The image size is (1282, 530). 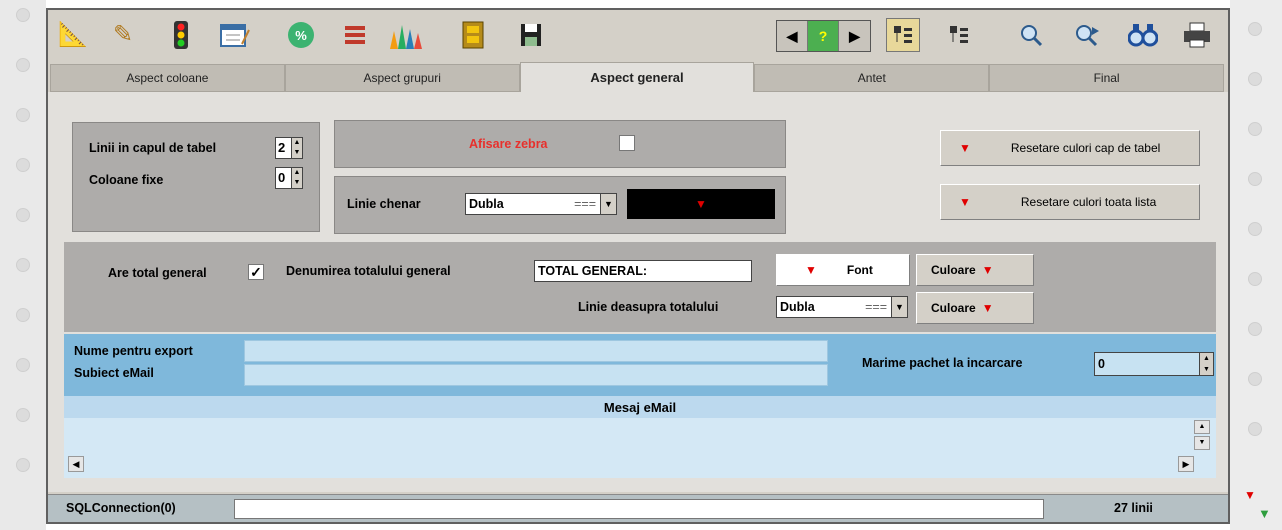 I want to click on scroll-up-icon: ▲, so click(x=1202, y=427).